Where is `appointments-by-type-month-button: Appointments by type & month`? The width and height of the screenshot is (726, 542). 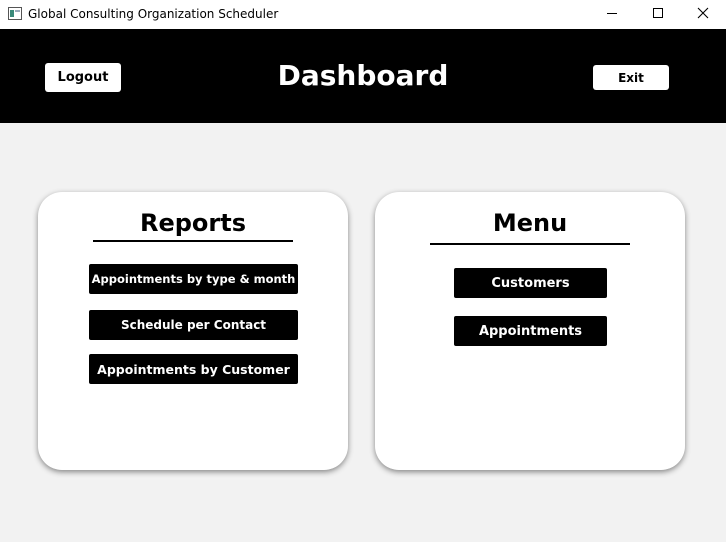
appointments-by-type-month-button: Appointments by type & month is located at coordinates (193, 279).